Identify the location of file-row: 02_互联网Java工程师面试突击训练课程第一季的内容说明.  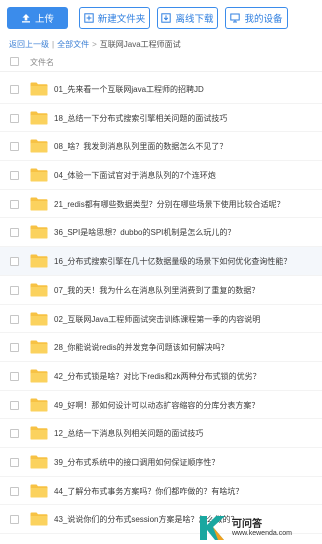
(161, 319).